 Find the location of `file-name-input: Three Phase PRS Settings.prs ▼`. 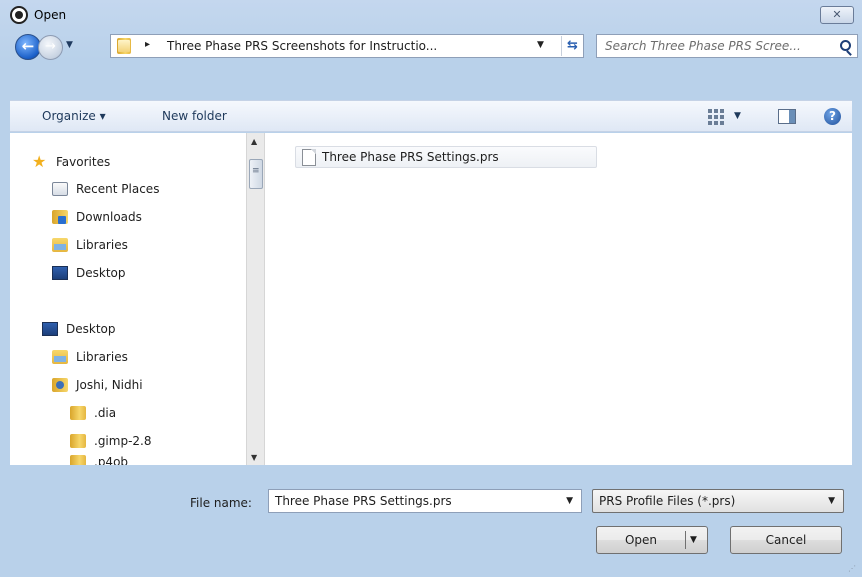

file-name-input: Three Phase PRS Settings.prs ▼ is located at coordinates (425, 501).